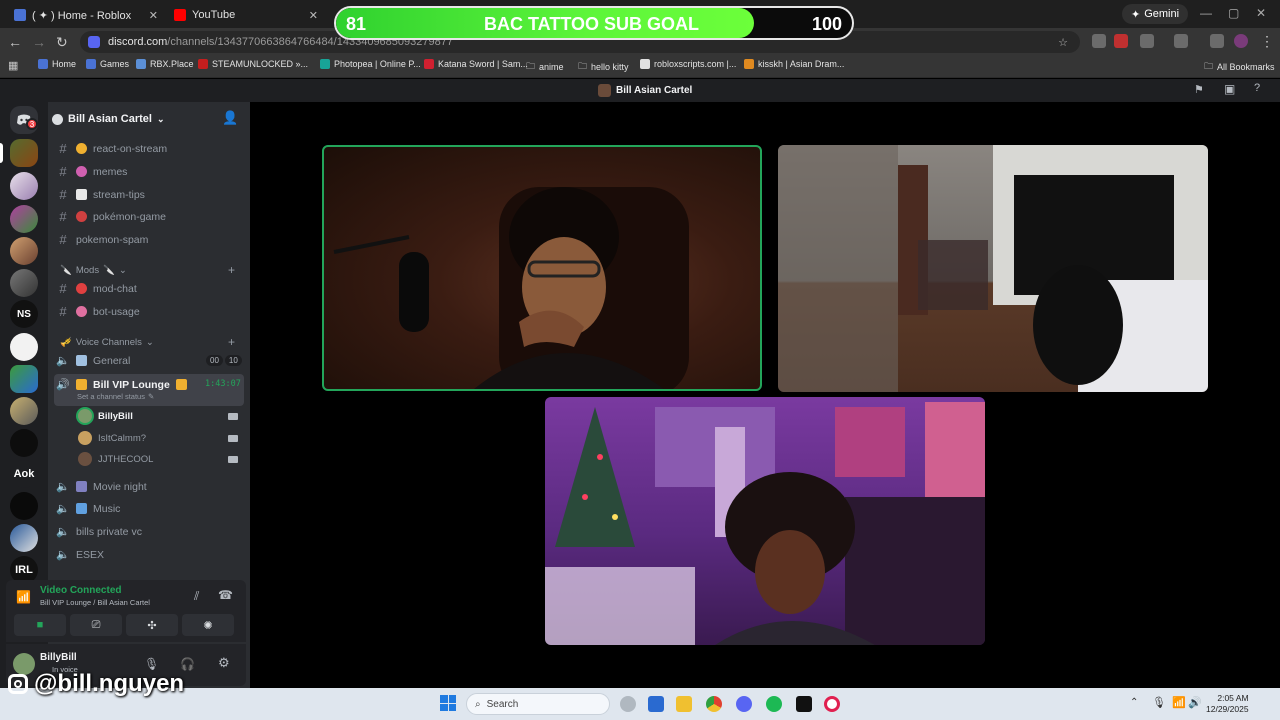 The width and height of the screenshot is (1280, 720). What do you see at coordinates (993, 268) in the screenshot?
I see `video-tile-isitcalmm` at bounding box center [993, 268].